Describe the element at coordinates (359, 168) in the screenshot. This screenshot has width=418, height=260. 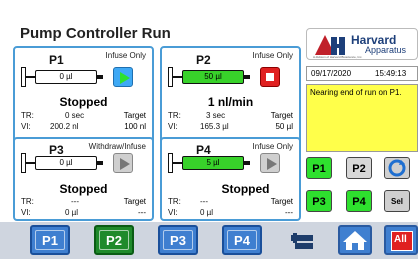
I see `pump-select-p2: P2` at that location.